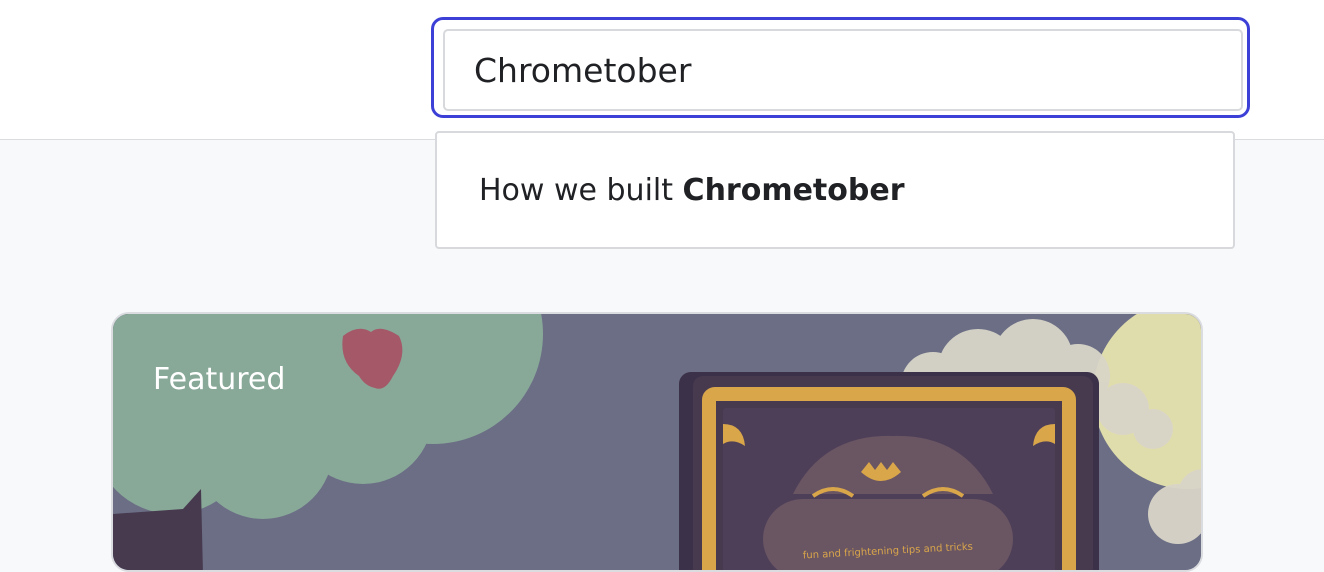 This screenshot has height=572, width=1324. What do you see at coordinates (219, 379) in the screenshot?
I see `featured-label: Featured` at bounding box center [219, 379].